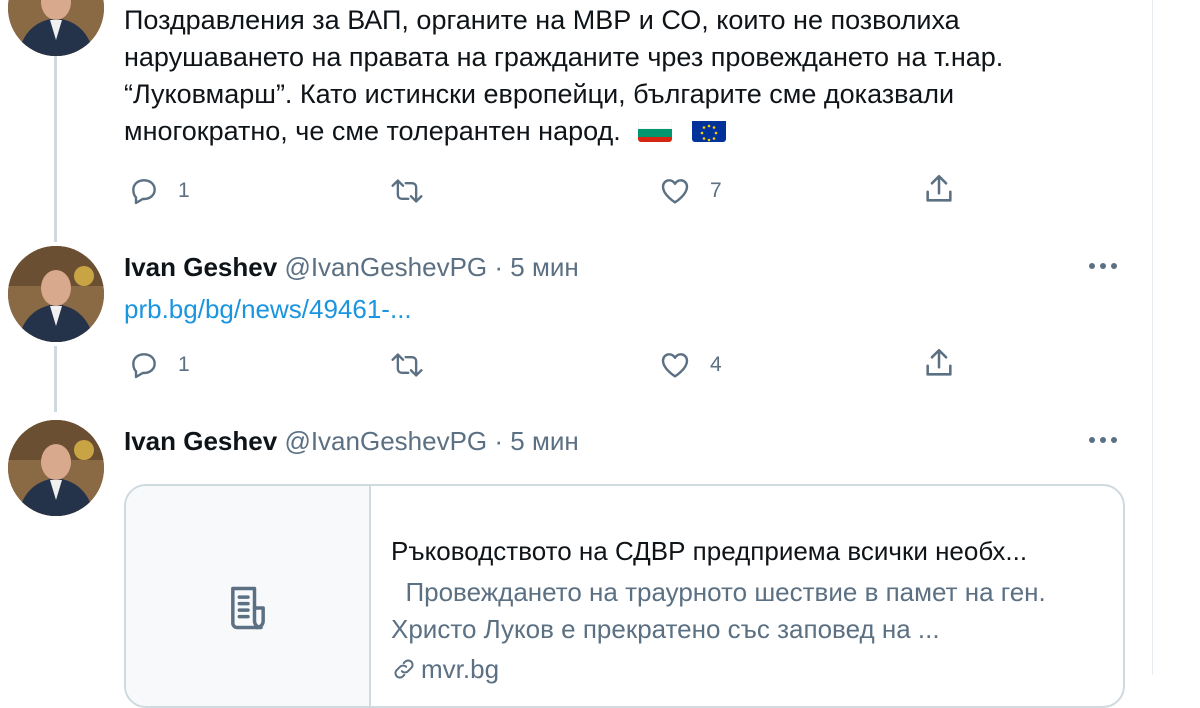 The width and height of the screenshot is (1200, 708). I want to click on bulgarian-flag-icon, so click(655, 130).